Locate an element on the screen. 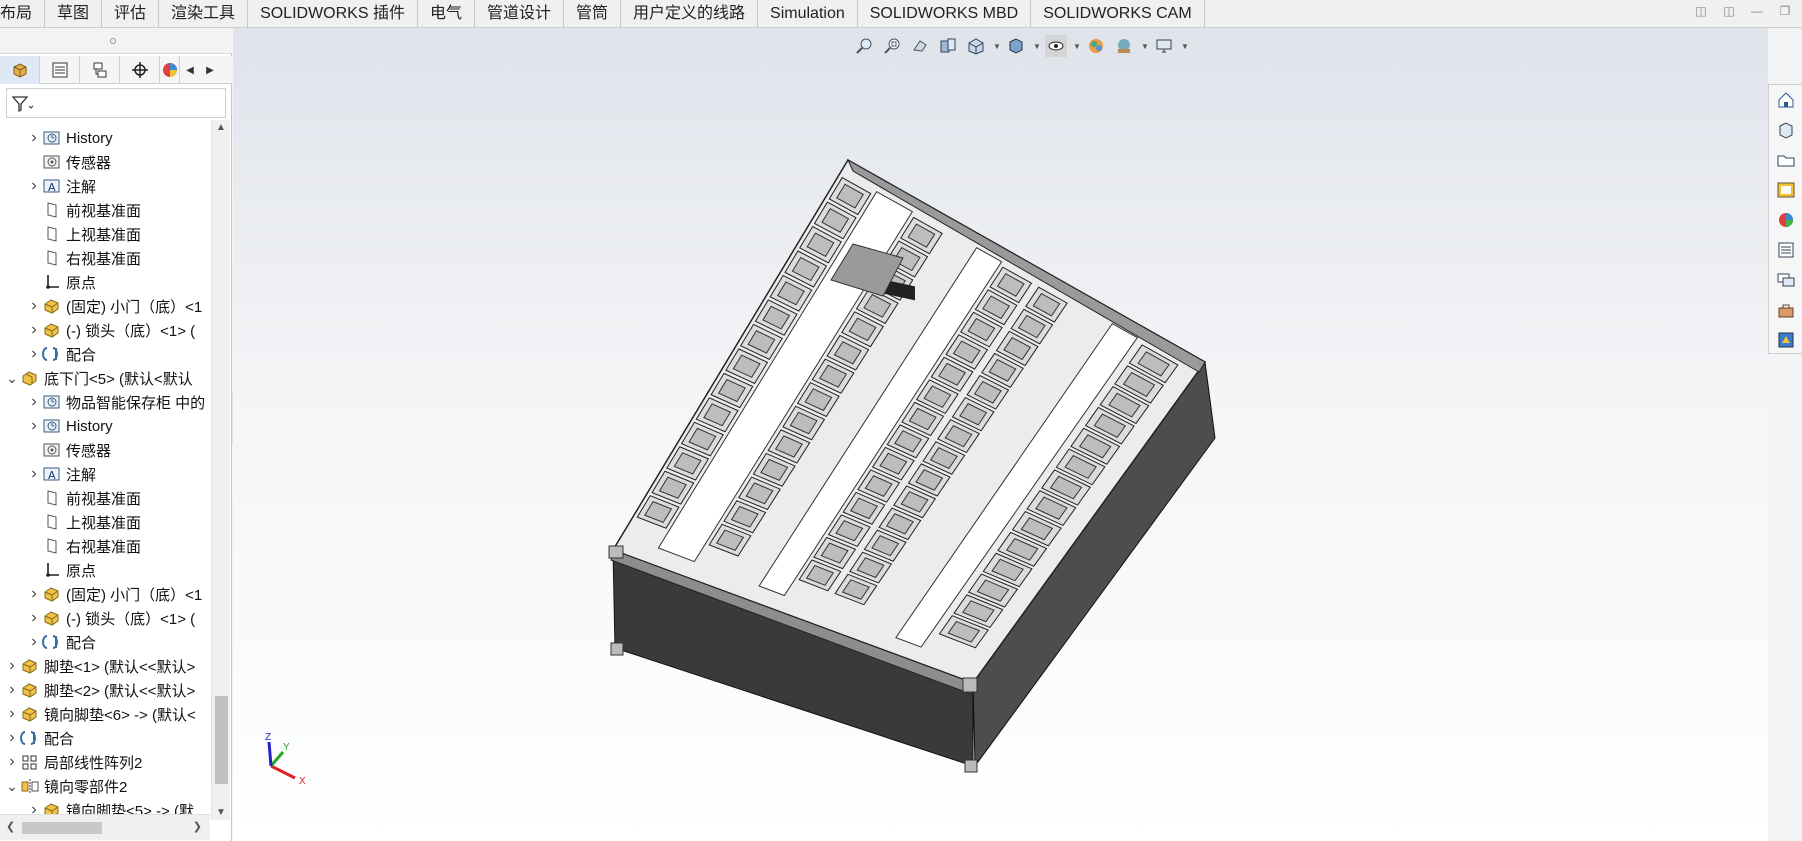 The image size is (1802, 841). tree-filter-field is located at coordinates (116, 103).